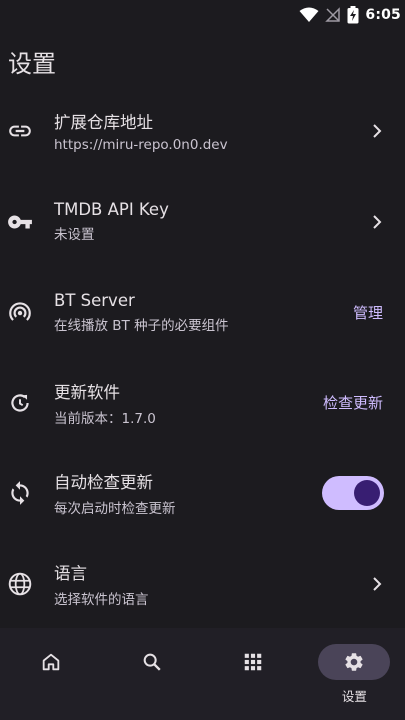 The height and width of the screenshot is (720, 405). I want to click on status-time: 6:05, so click(383, 15).